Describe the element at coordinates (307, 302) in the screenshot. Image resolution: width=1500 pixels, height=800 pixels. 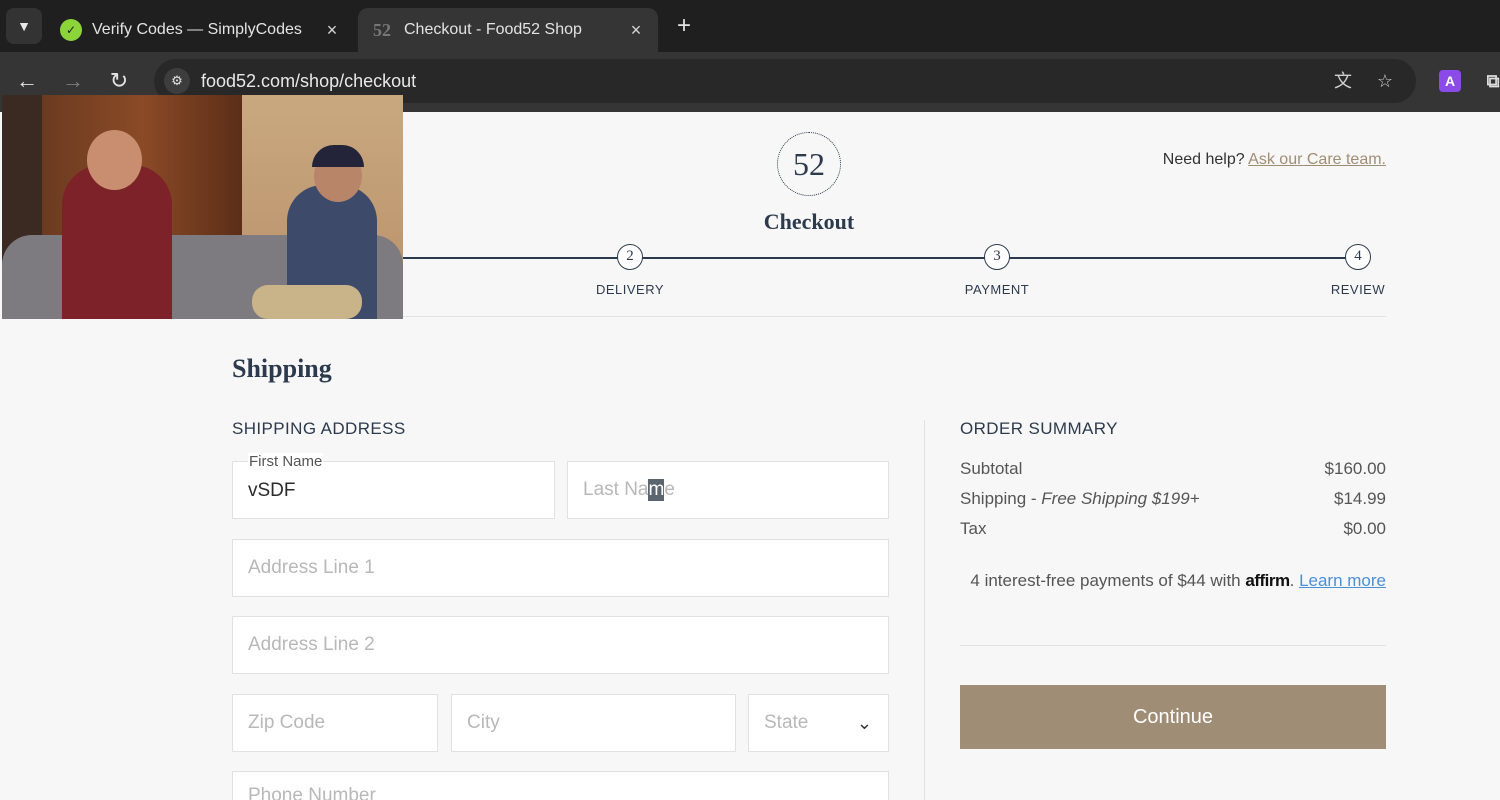
I see `legs-shape` at that location.